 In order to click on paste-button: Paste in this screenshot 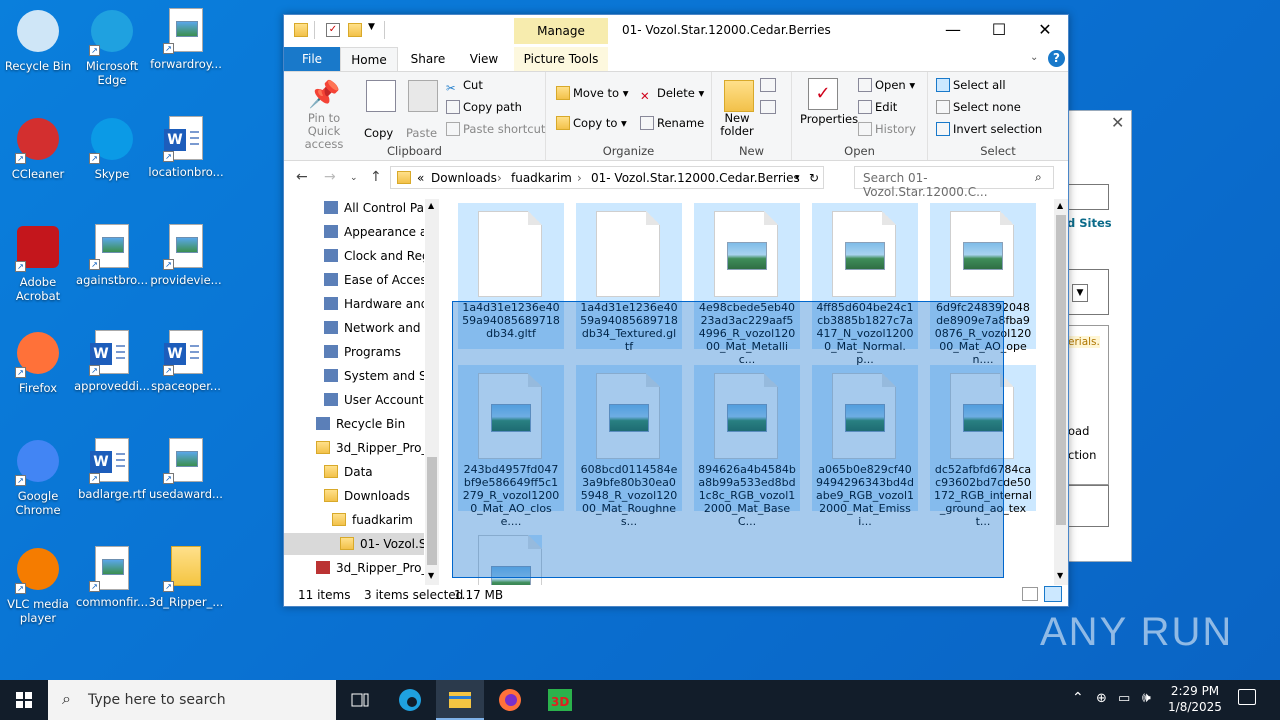, I will do `click(421, 133)`.